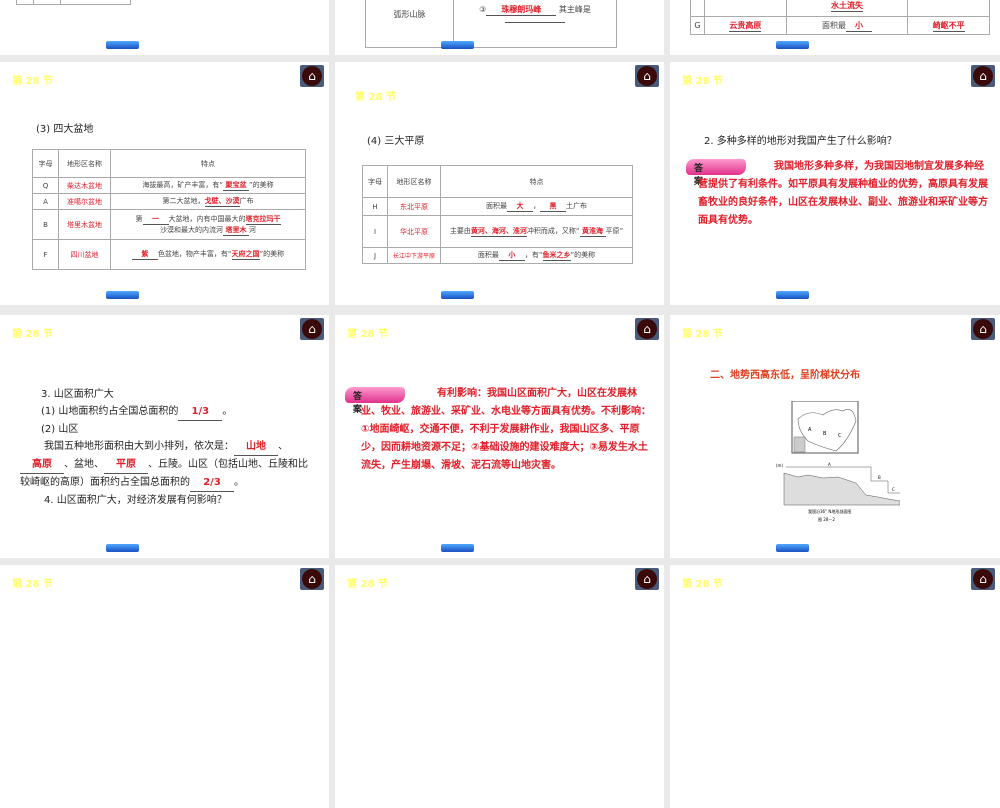  What do you see at coordinates (574, 9) in the screenshot?
I see `text: 其主峰是` at bounding box center [574, 9].